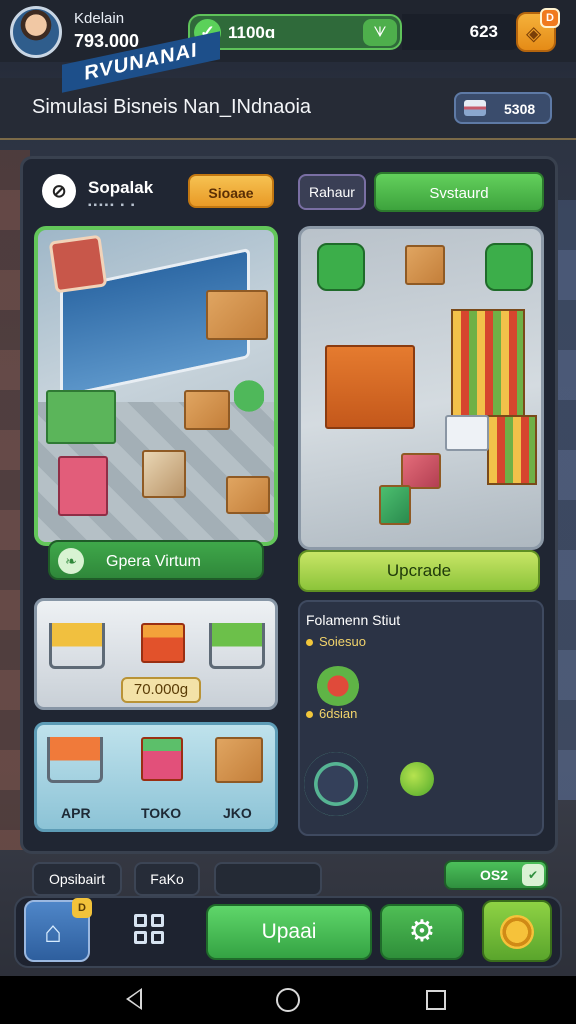  What do you see at coordinates (461, 32) in the screenshot?
I see `gem-bar: 623` at bounding box center [461, 32].